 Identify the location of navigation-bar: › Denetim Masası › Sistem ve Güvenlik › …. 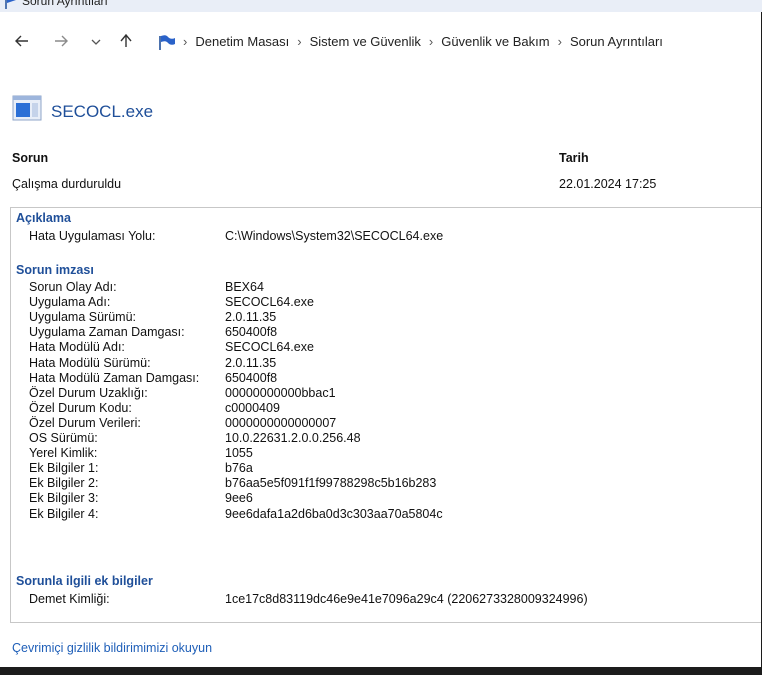
(381, 43).